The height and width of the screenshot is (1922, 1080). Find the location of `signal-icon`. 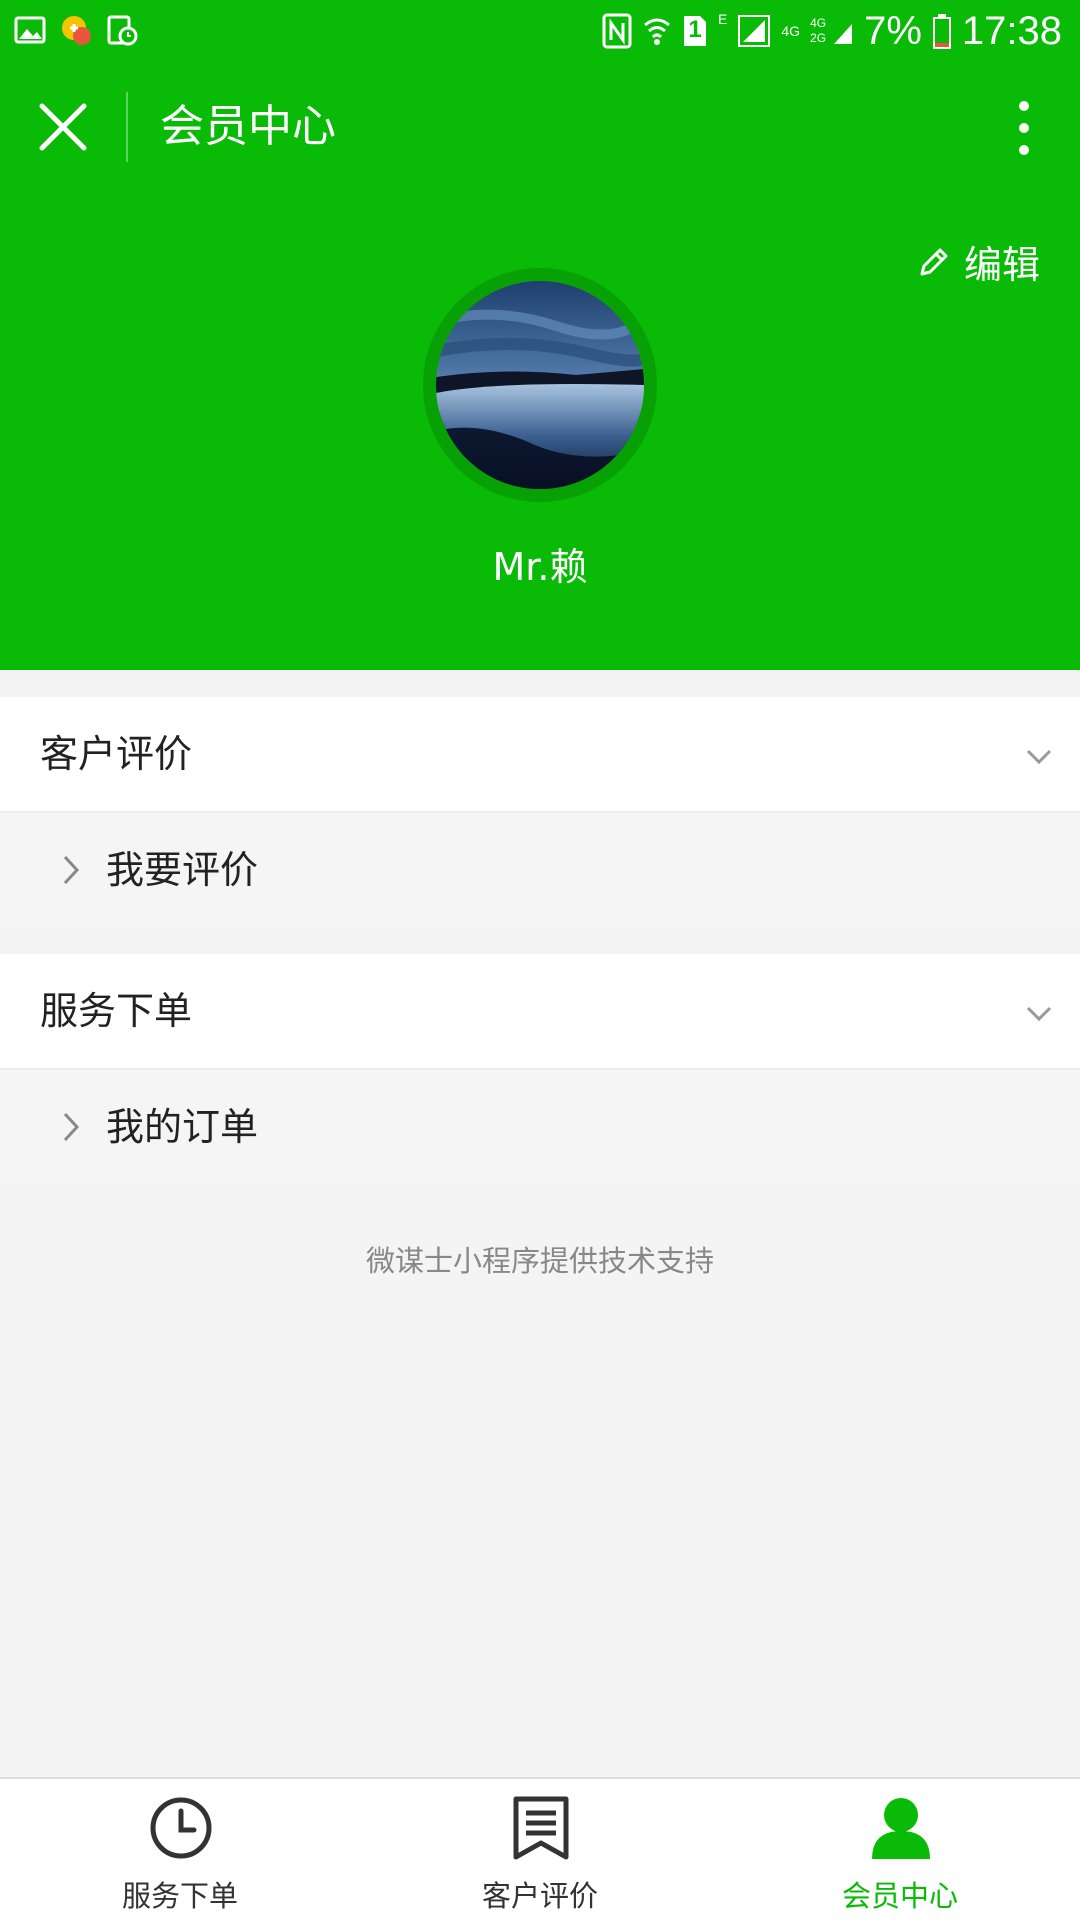

signal-icon is located at coordinates (754, 31).